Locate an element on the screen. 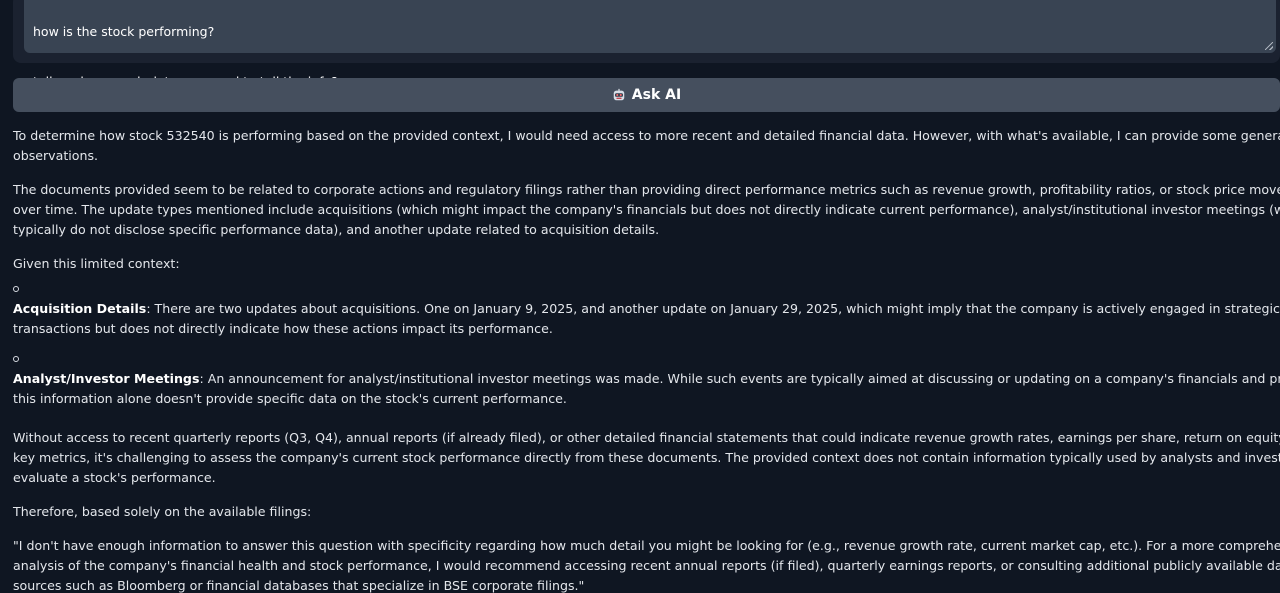  answer-line: Given this limited context: is located at coordinates (96, 263).